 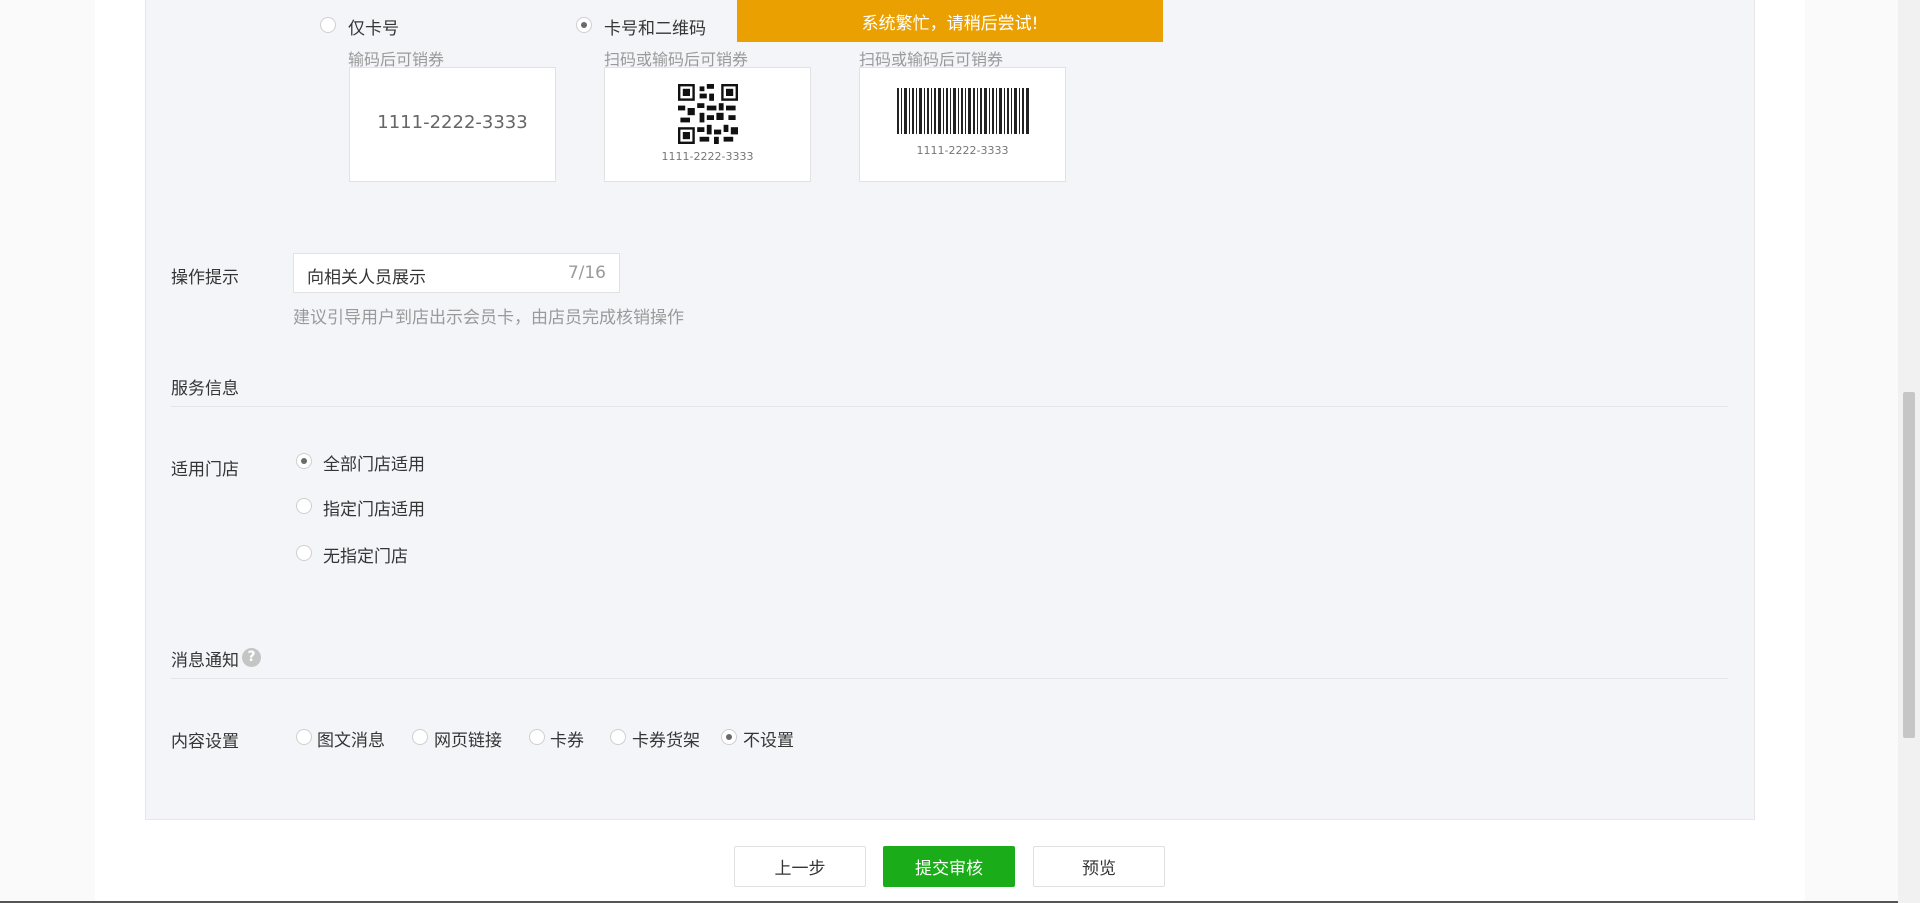 I want to click on option-no-store-label: 无指定门店, so click(x=365, y=557).